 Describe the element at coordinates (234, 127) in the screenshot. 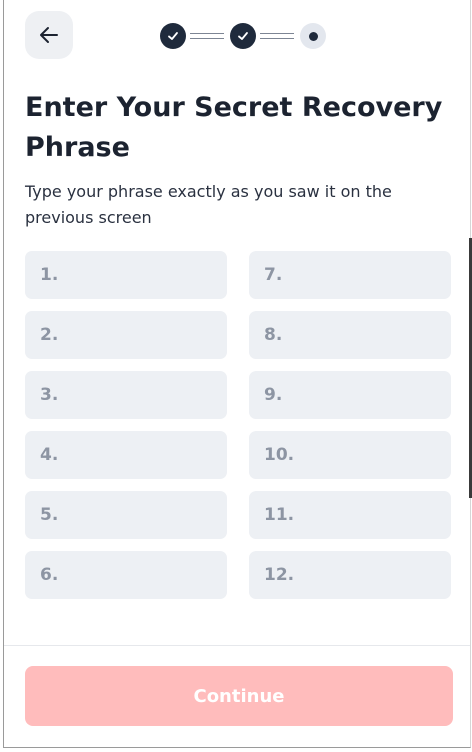

I see `page-title: Enter Your Secret Recovery Phrase` at that location.